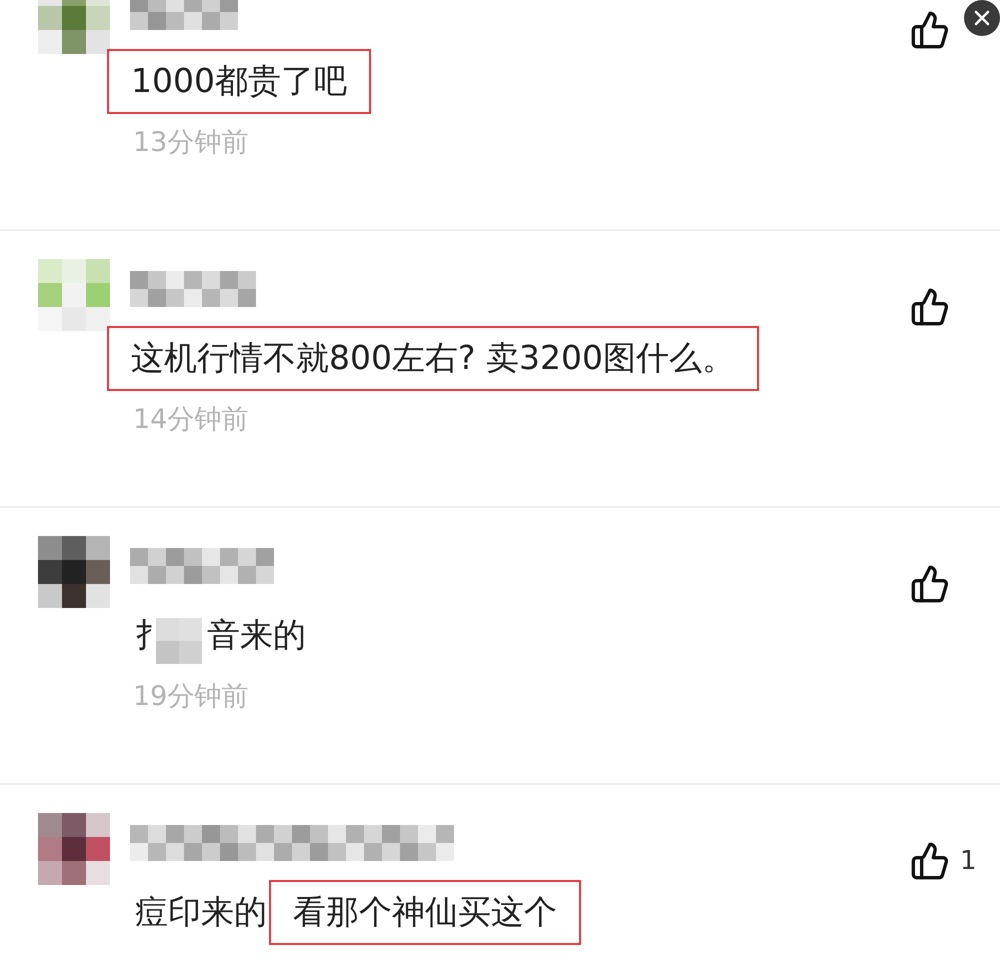 The image size is (1000, 960). What do you see at coordinates (151, 635) in the screenshot?
I see `comment-text: 扌` at bounding box center [151, 635].